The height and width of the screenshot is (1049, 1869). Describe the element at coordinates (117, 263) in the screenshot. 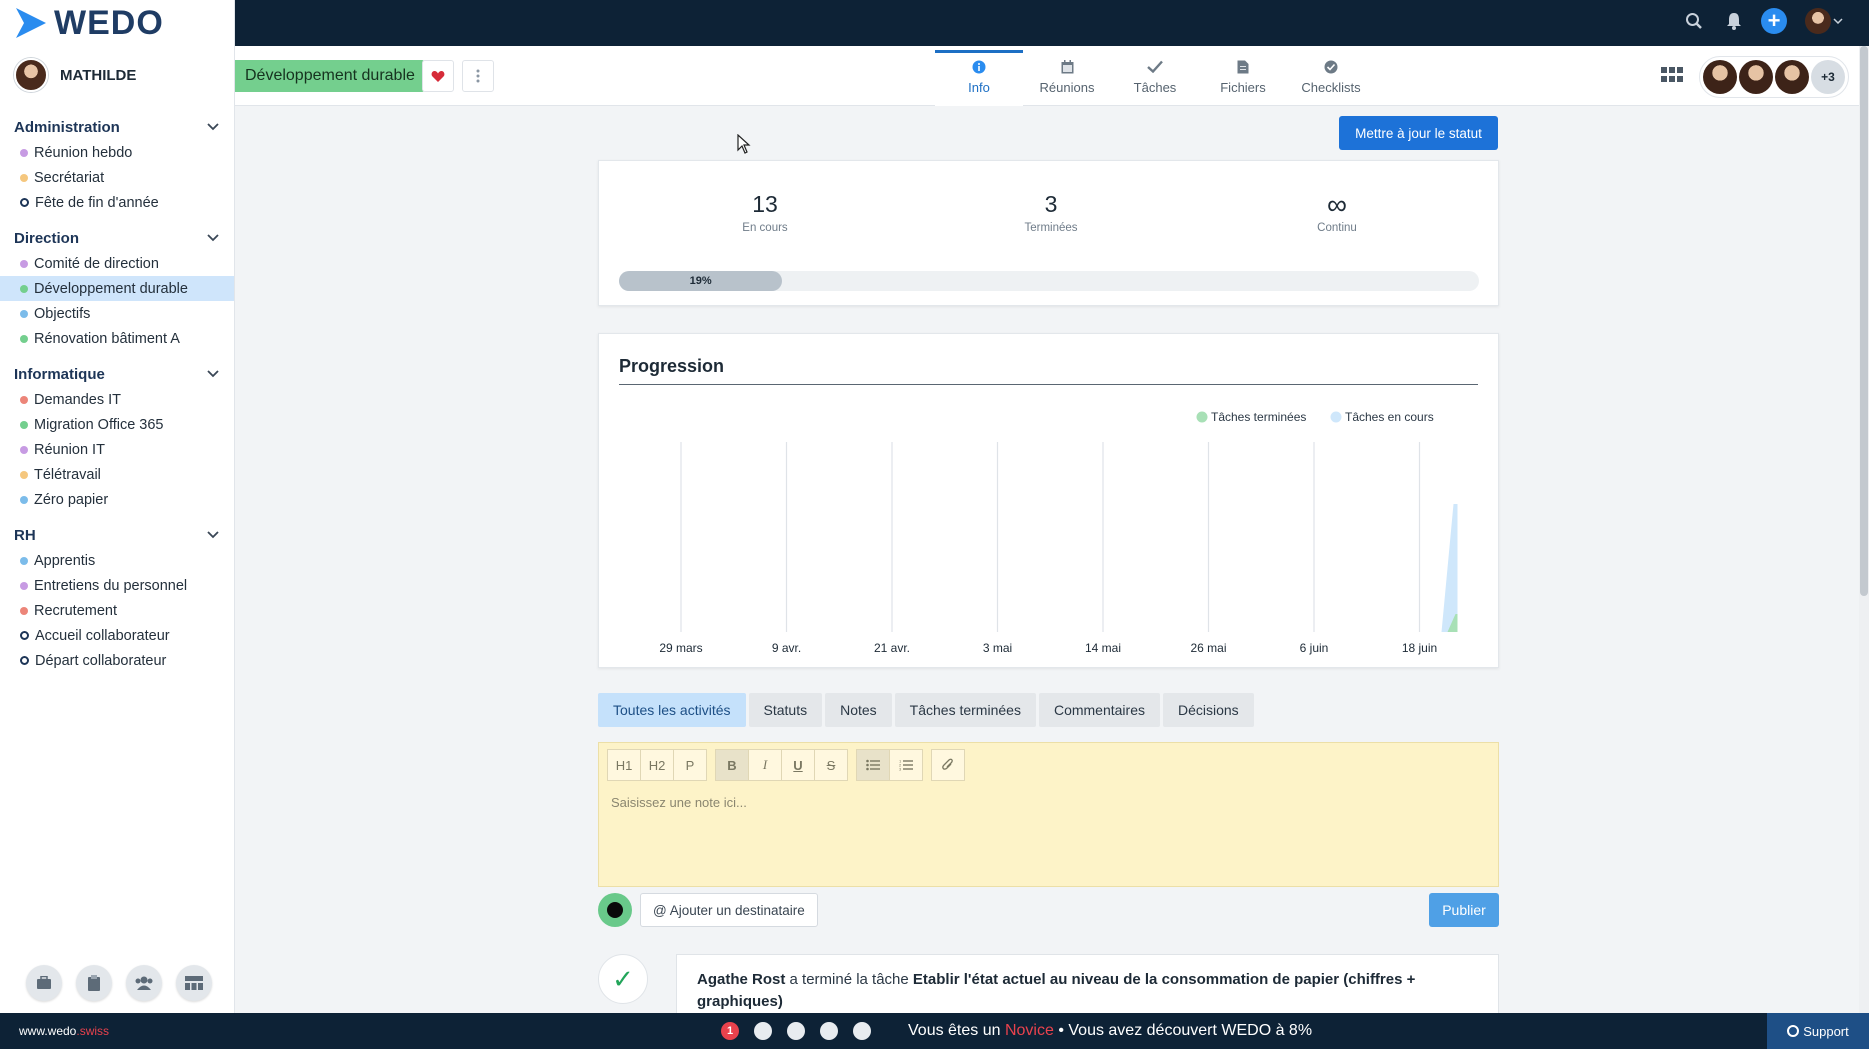

I see `sidebar-item: Comité de direction` at that location.